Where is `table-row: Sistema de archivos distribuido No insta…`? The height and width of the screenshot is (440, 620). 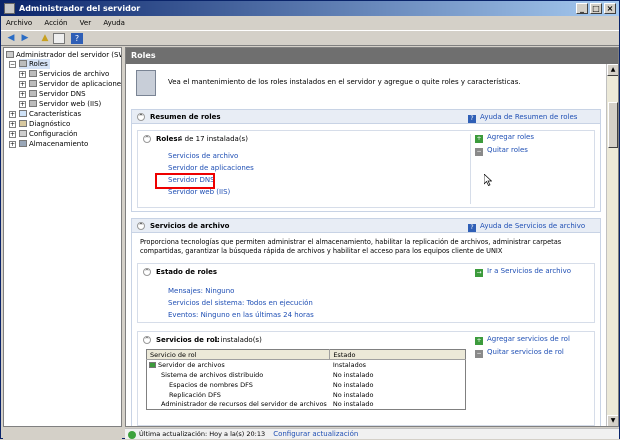 table-row: Sistema de archivos distribuido No insta… is located at coordinates (306, 375).